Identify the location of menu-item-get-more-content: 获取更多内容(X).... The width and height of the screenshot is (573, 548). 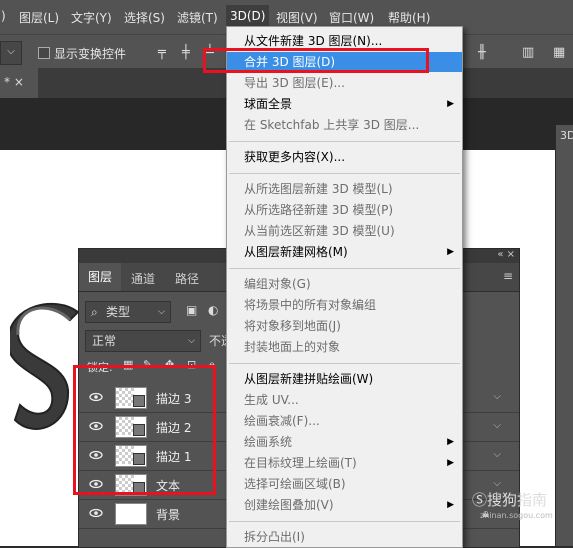
(344, 157).